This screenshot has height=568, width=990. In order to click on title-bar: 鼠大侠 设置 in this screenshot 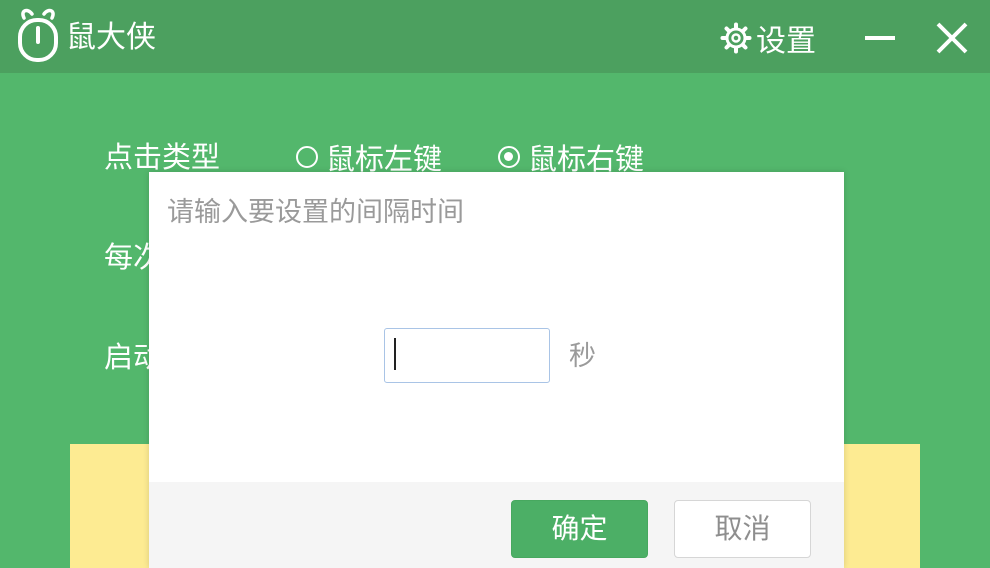, I will do `click(495, 36)`.